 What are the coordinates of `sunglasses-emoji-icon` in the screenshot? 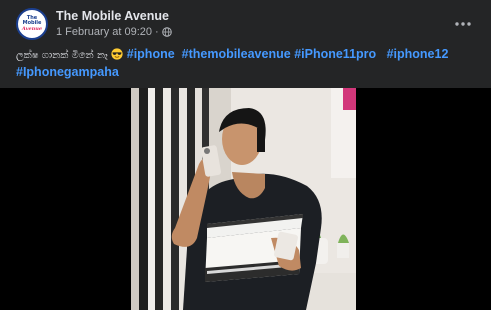 It's located at (117, 54).